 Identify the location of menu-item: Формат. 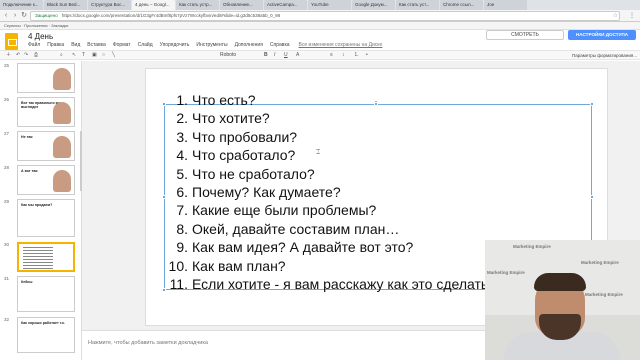
(122, 45).